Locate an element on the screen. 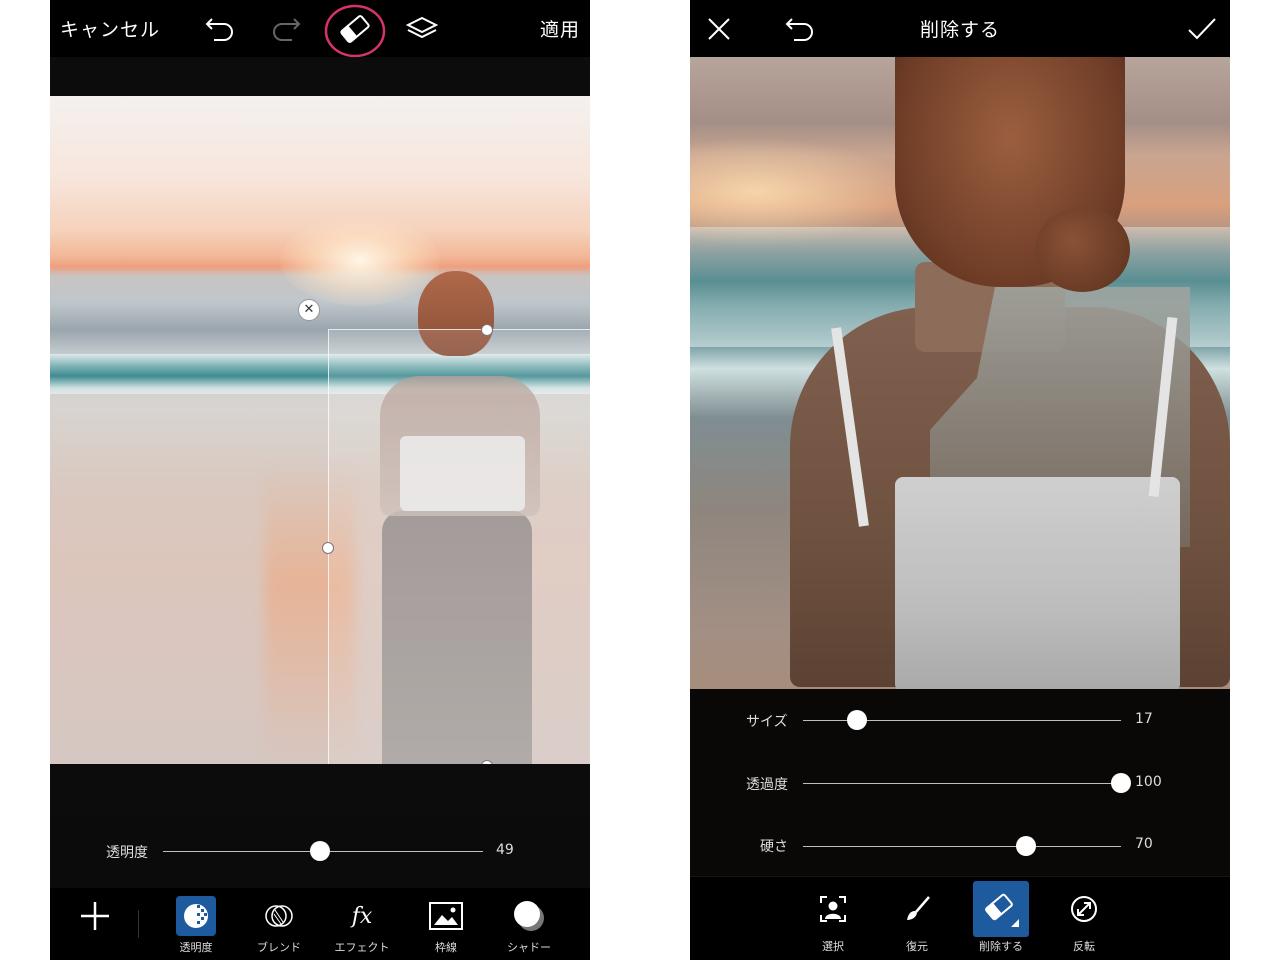 The width and height of the screenshot is (1280, 960). size-slider-knob is located at coordinates (857, 720).